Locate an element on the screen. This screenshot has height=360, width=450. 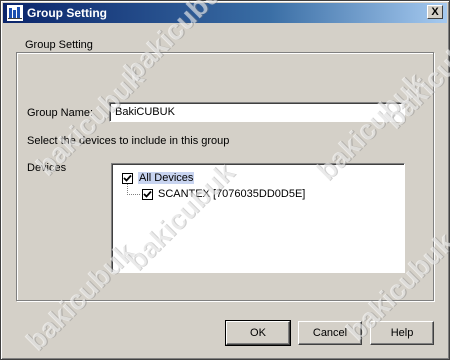
help-button: Help is located at coordinates (402, 333).